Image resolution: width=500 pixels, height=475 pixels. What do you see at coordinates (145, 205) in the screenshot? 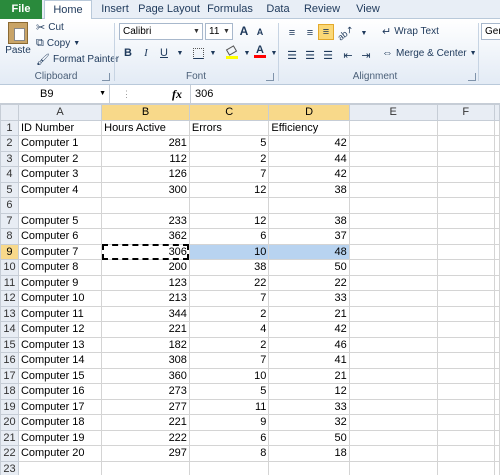
I see `cell-b` at bounding box center [145, 205].